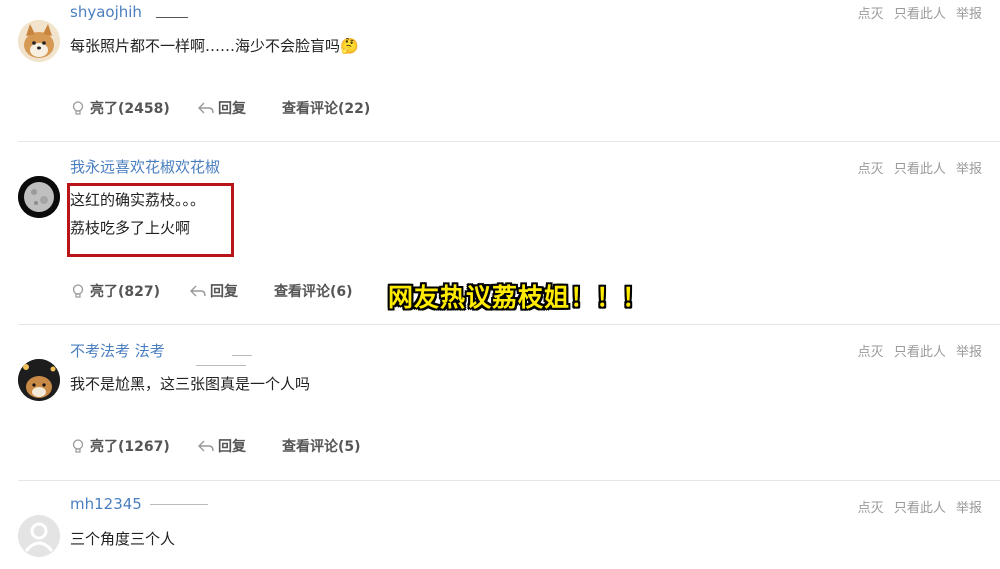 The height and width of the screenshot is (569, 1000). I want to click on default-user-avatar-icon, so click(39, 536).